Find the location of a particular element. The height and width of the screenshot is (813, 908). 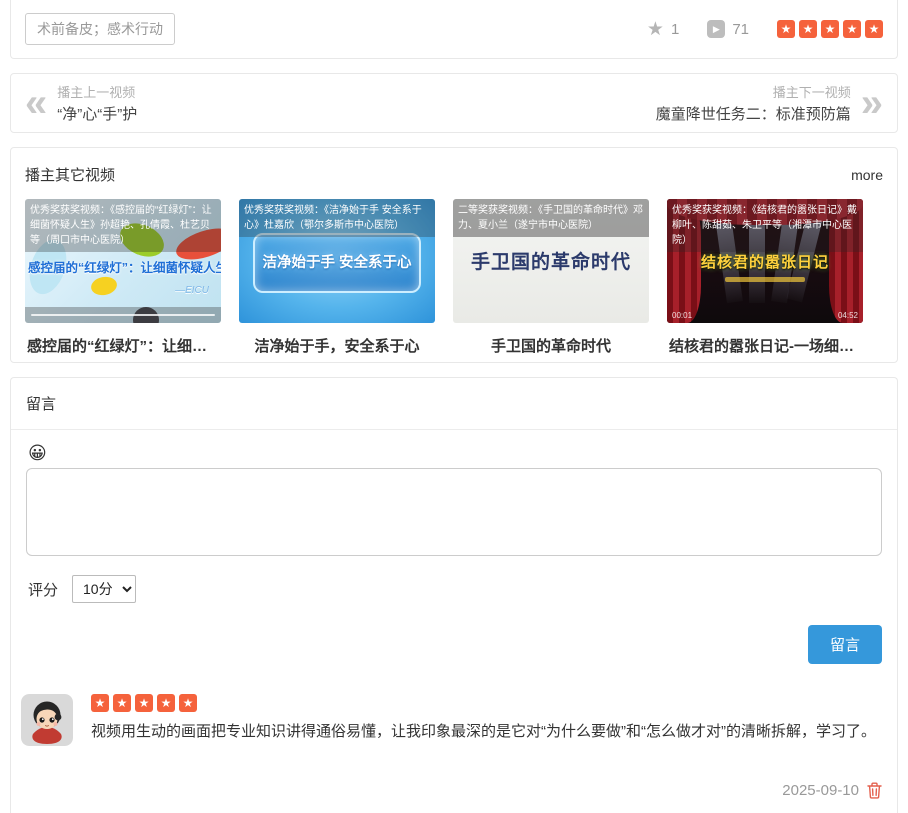

thumbnail-award-text: 二等奖获奖视频：《手卫国的革命时代》邓力、夏小兰（遂宁市中心医院） is located at coordinates (551, 218).